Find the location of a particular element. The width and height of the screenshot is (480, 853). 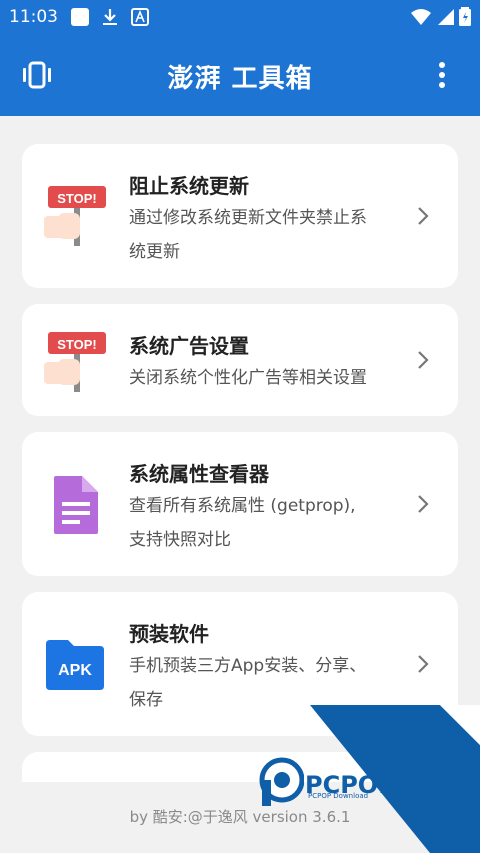

apk-label: APK is located at coordinates (75, 670).